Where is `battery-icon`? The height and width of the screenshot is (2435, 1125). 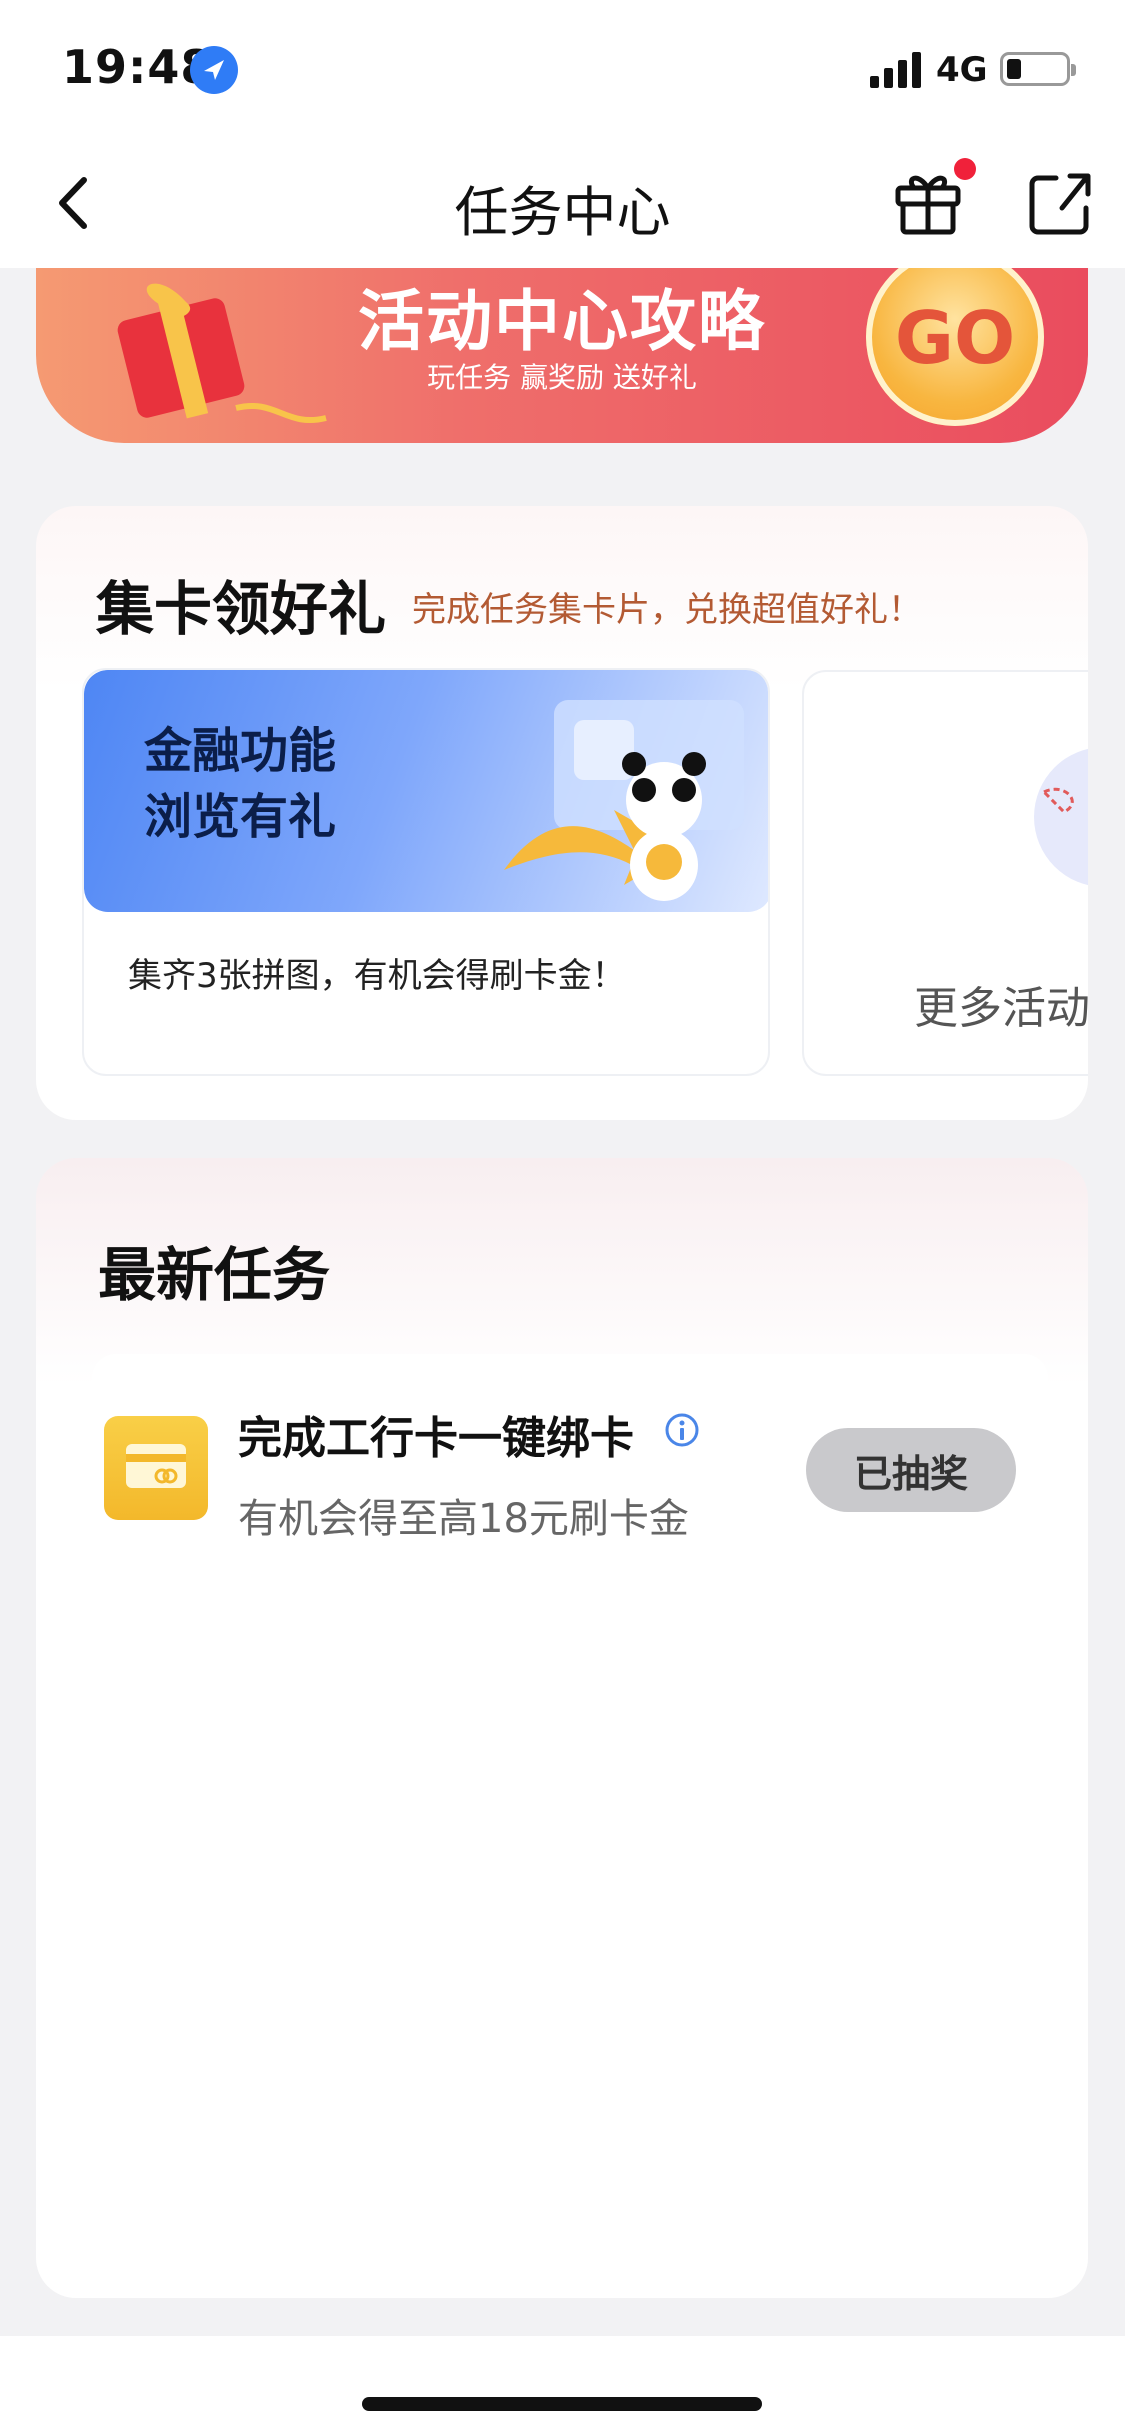 battery-icon is located at coordinates (1038, 69).